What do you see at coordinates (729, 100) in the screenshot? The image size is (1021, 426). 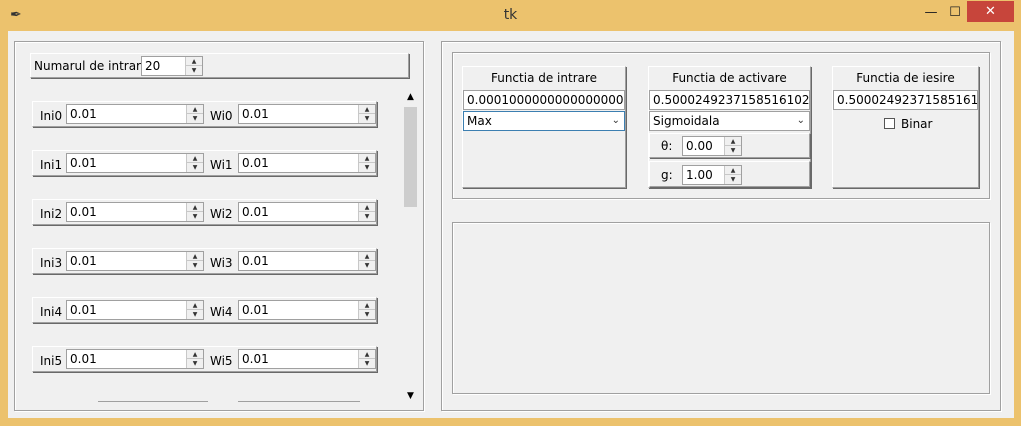 I see `activation-function-output: 0.5000249237158516102​4` at bounding box center [729, 100].